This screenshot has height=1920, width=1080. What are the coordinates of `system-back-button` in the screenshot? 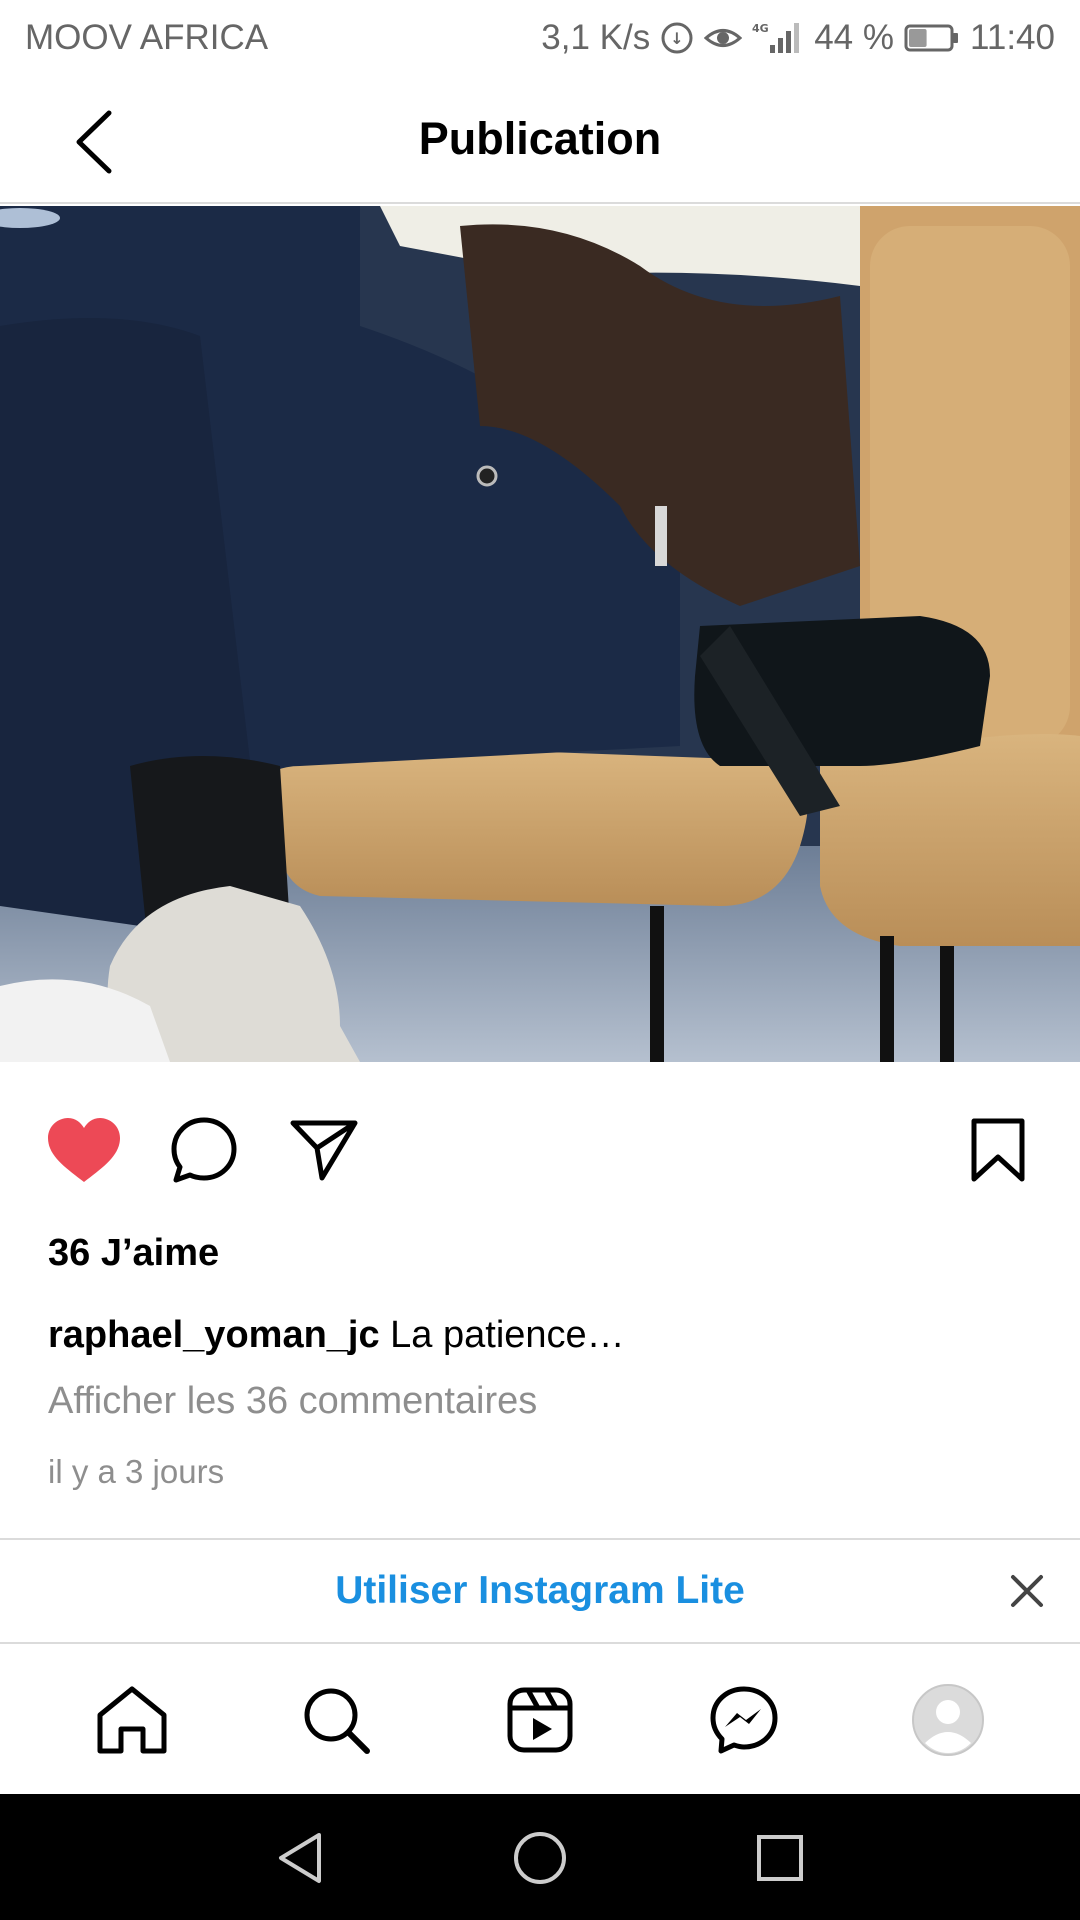 It's located at (300, 1858).